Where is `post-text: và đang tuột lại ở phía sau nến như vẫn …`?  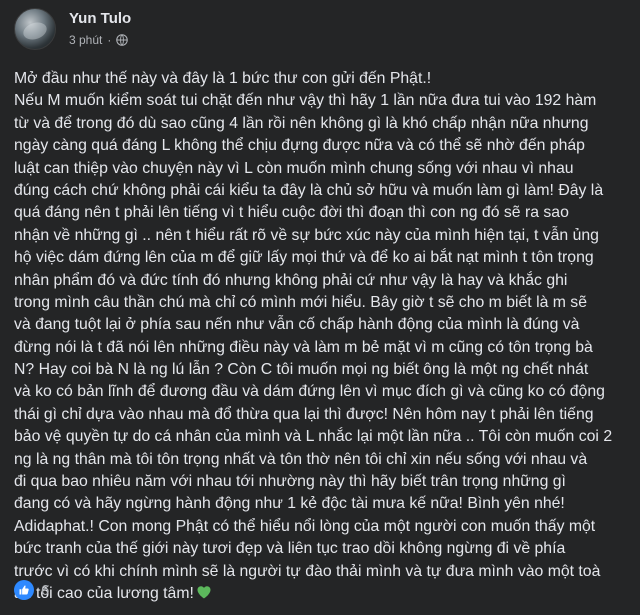
post-text: và đang tuột lại ở phía sau nến như vẫn … is located at coordinates (297, 325).